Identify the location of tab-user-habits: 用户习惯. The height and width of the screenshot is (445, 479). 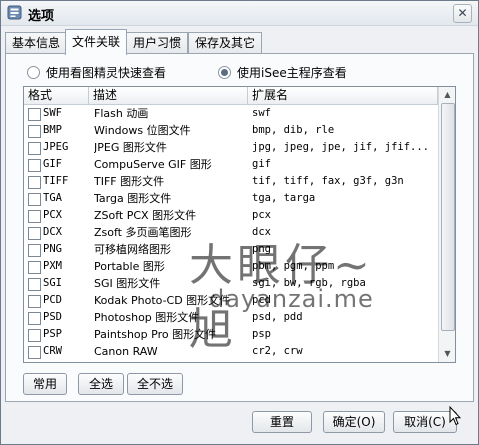
(157, 43).